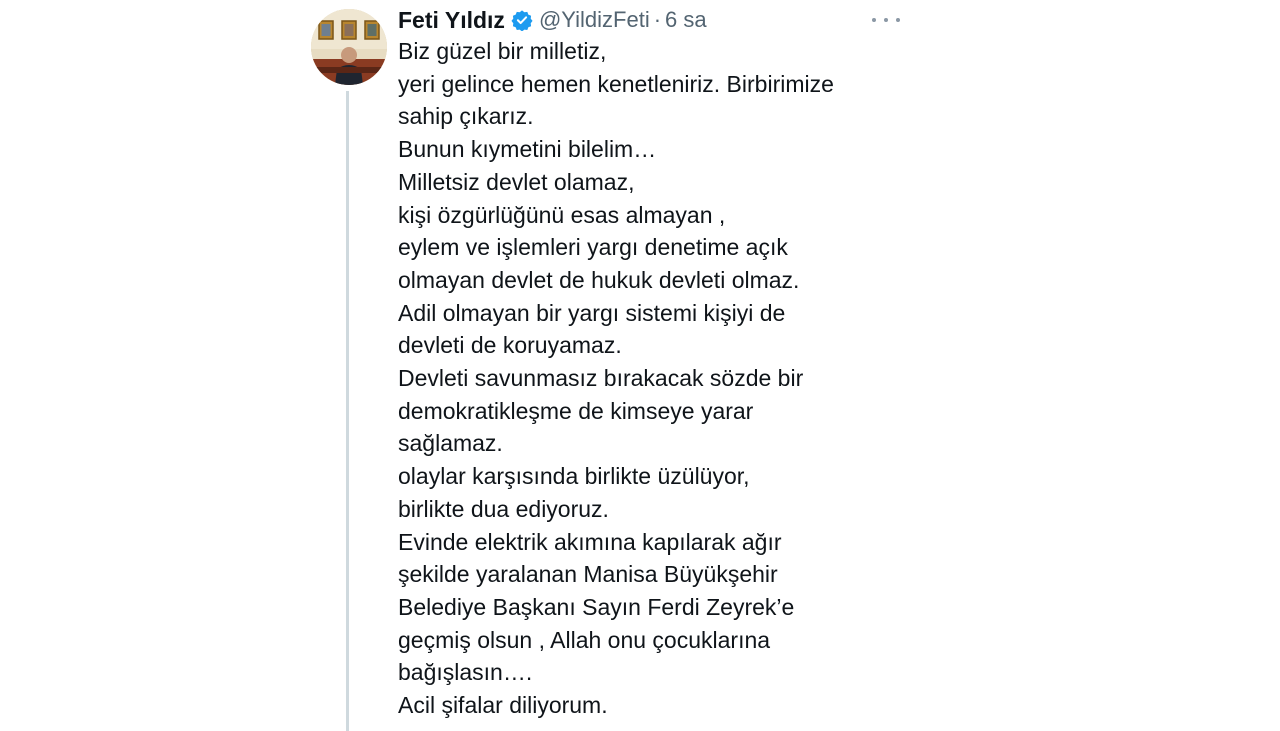  Describe the element at coordinates (510, 345) in the screenshot. I see `tweet-text-line: devleti de koruyamaz.` at that location.